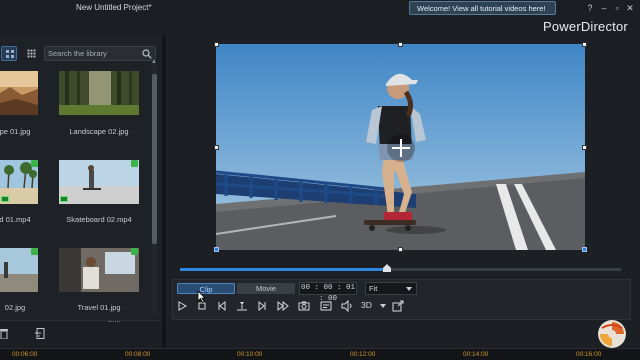 The width and height of the screenshot is (640, 360). I want to click on move-crosshair-icon, so click(401, 148).